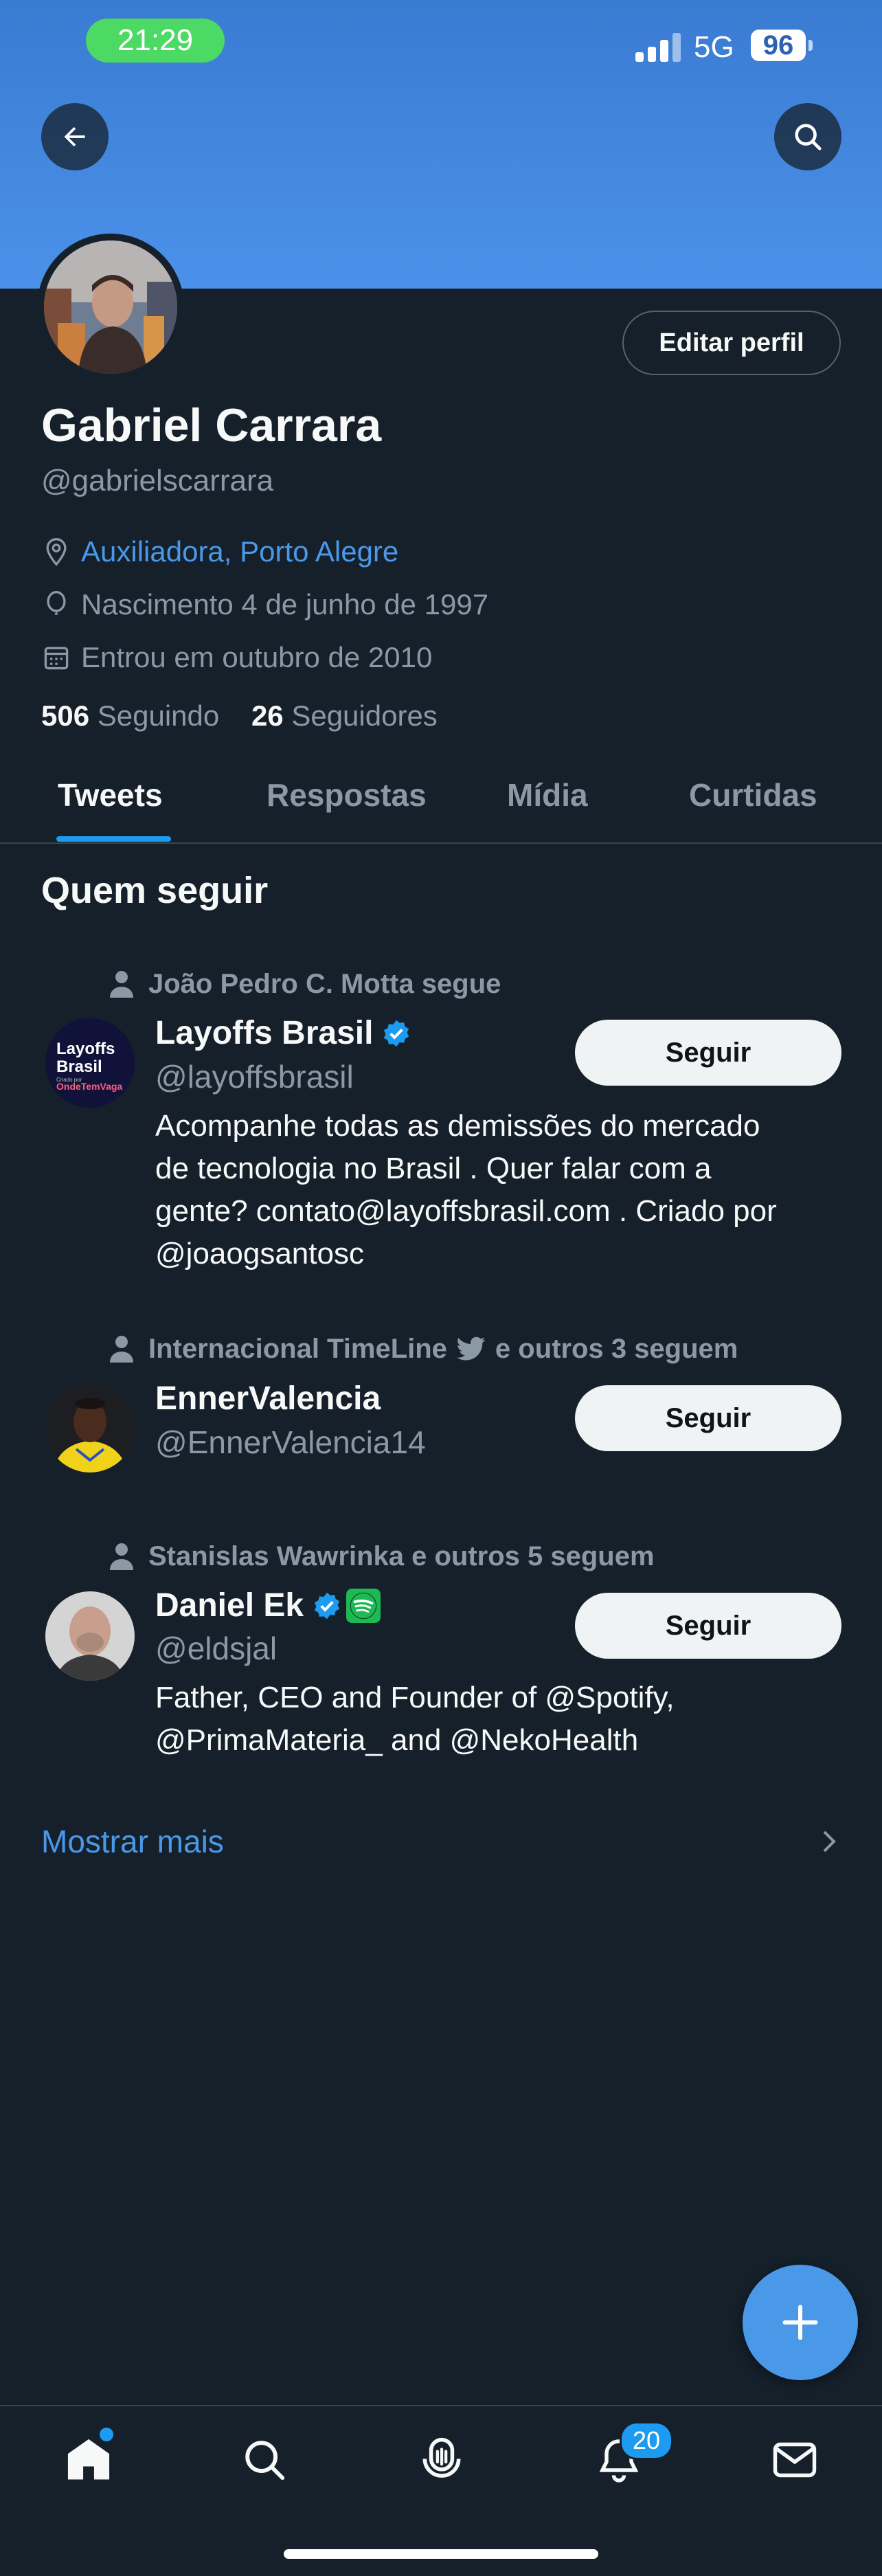  What do you see at coordinates (324, 983) in the screenshot?
I see `social-context-text: João Pedro C. Motta segue` at bounding box center [324, 983].